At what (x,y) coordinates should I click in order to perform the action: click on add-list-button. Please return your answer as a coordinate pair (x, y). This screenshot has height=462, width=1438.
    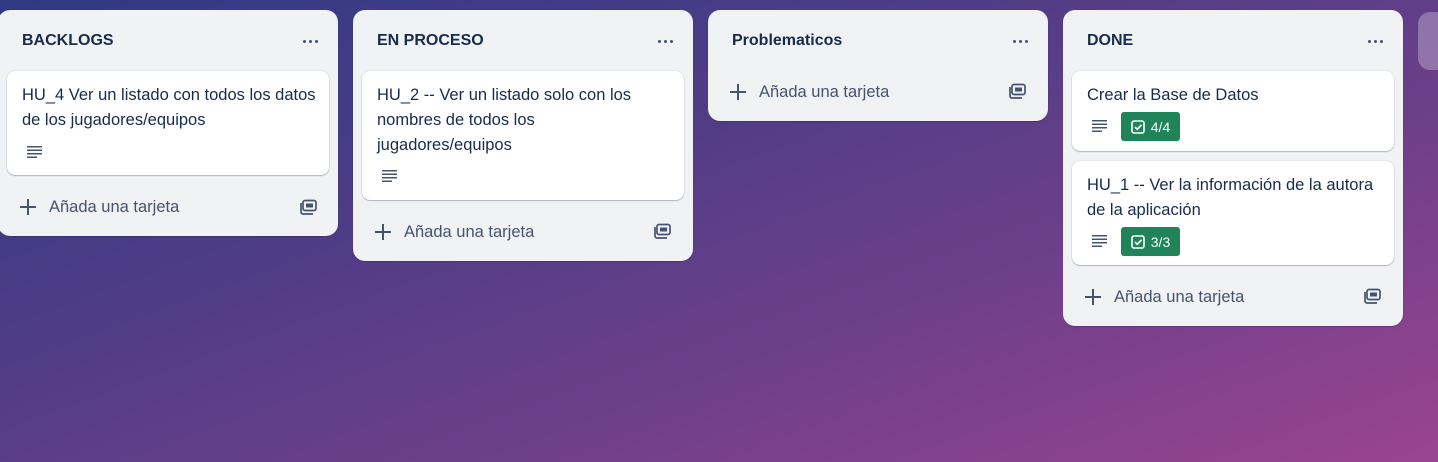
    Looking at the image, I should click on (1428, 41).